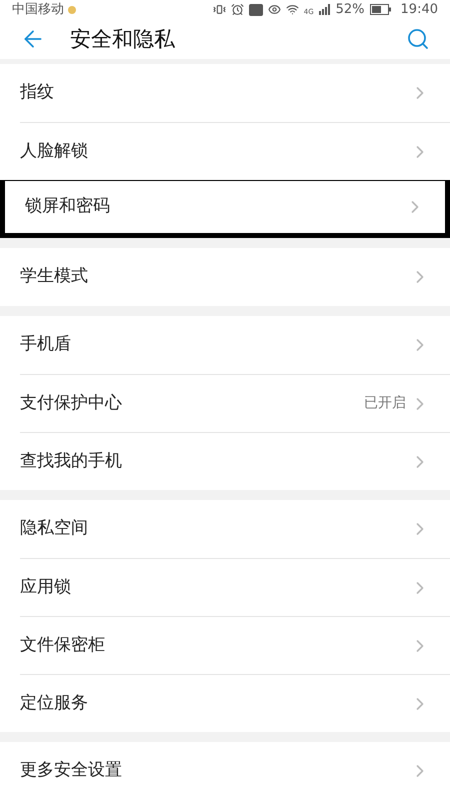 The height and width of the screenshot is (800, 450). Describe the element at coordinates (235, 461) in the screenshot. I see `settings-item: 查找我的手机` at that location.